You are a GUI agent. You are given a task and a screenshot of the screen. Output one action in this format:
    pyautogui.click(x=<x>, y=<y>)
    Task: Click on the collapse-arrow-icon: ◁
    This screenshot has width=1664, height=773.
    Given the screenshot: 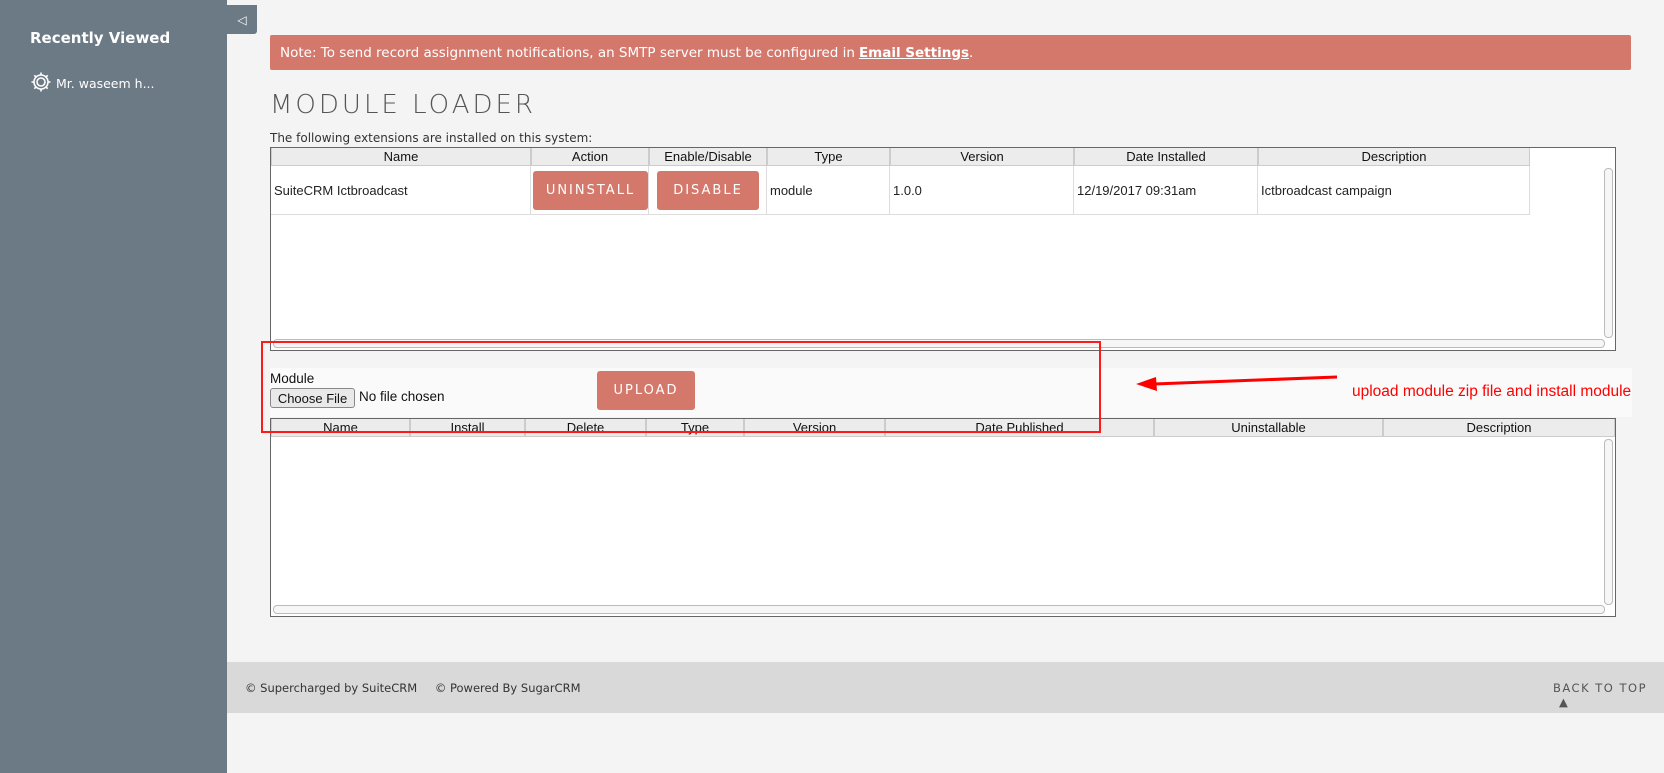 What is the action you would take?
    pyautogui.click(x=242, y=19)
    